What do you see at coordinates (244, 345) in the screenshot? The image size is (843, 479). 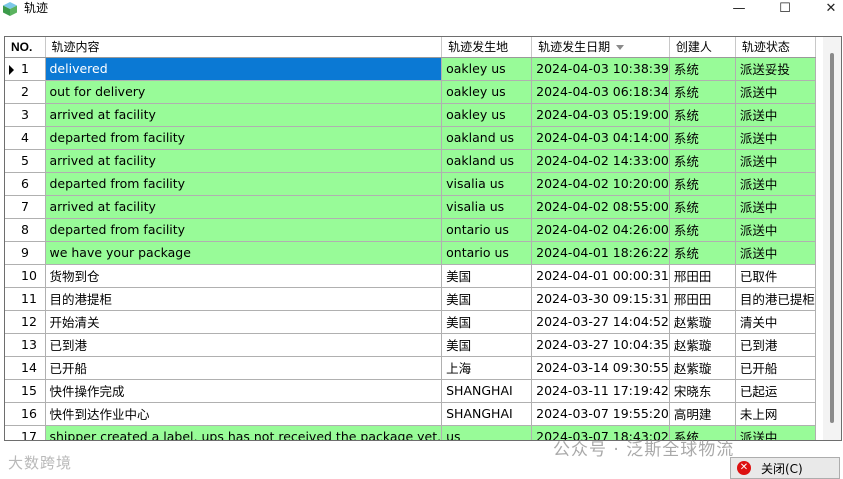 I see `cell-content: 已到港` at bounding box center [244, 345].